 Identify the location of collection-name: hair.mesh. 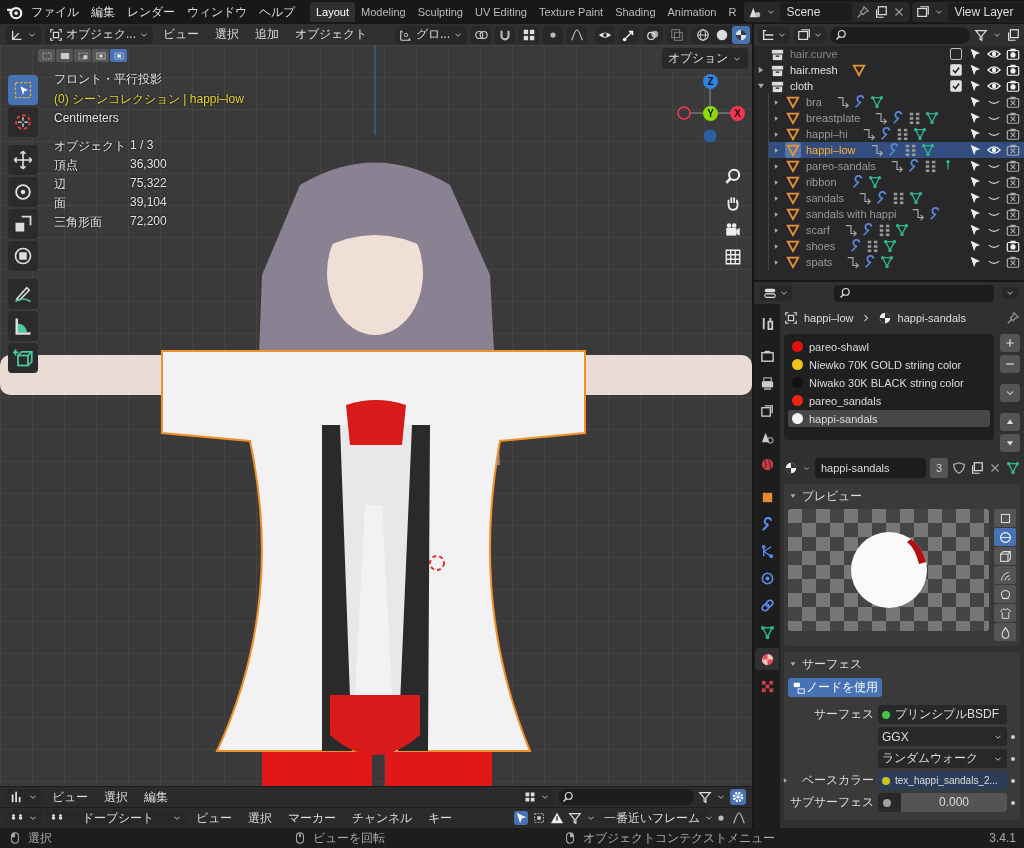
(814, 70).